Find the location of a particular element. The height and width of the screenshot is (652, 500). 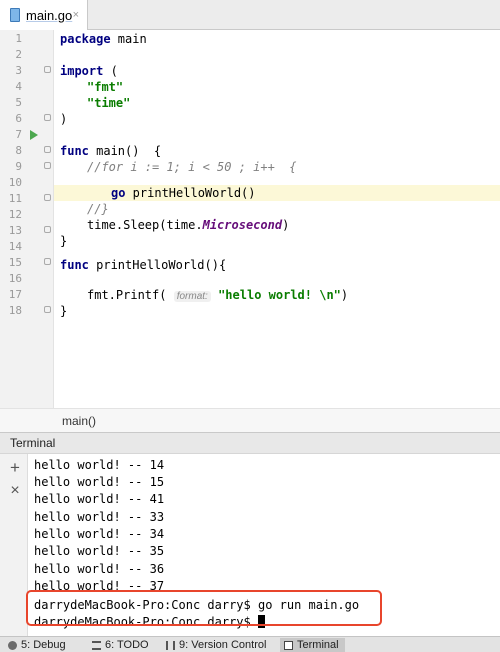

terminal-line: hello world! -- 15 is located at coordinates (99, 482).